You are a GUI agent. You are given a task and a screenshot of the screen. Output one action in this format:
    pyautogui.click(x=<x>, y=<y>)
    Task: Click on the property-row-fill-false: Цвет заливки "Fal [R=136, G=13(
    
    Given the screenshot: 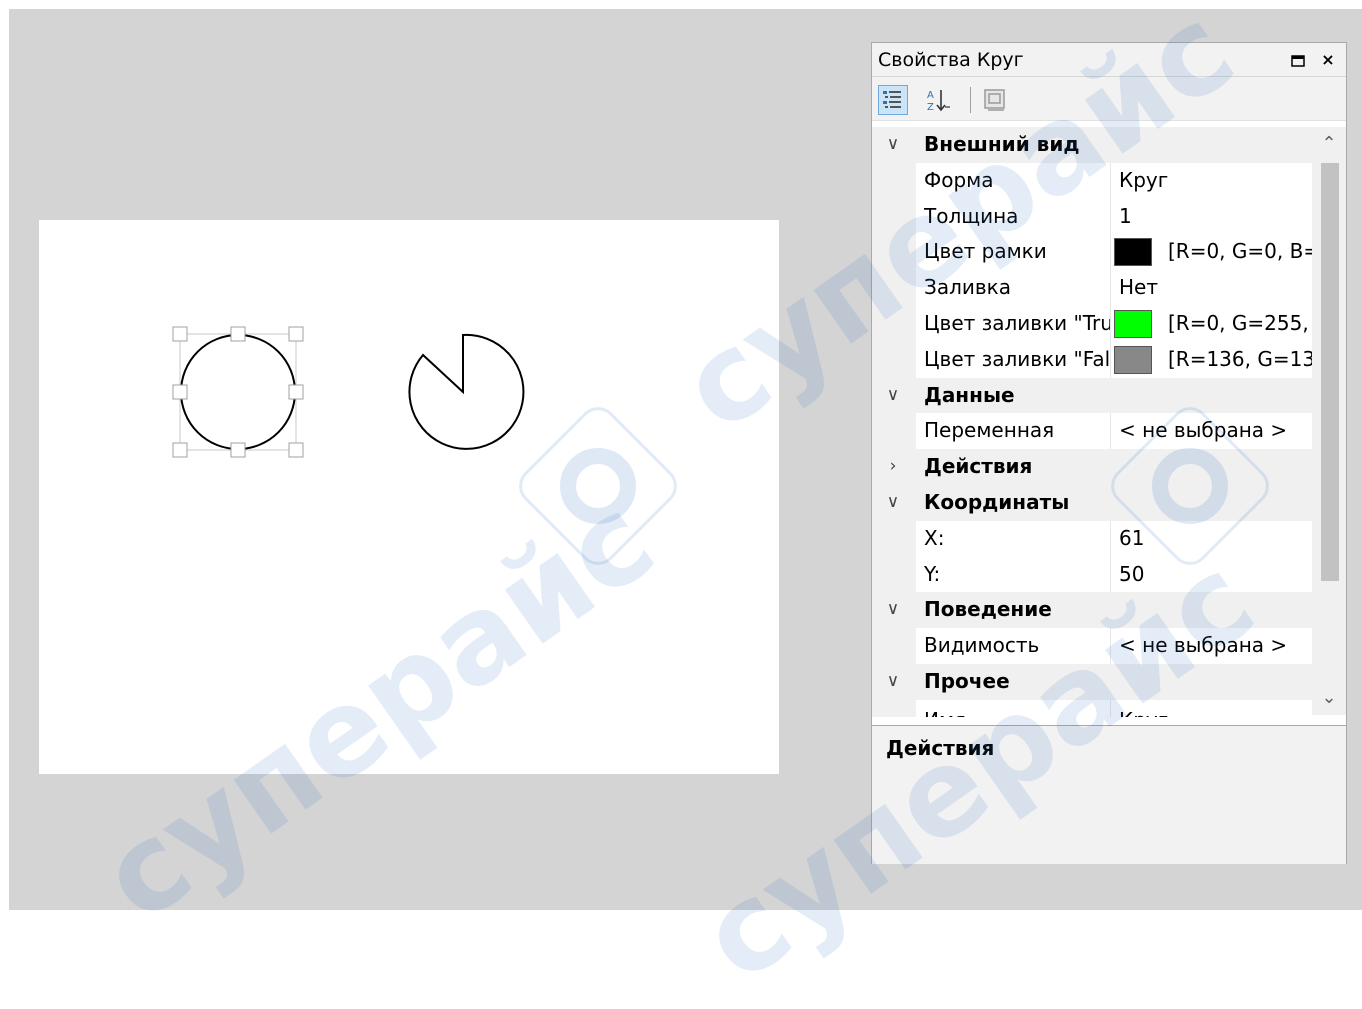 What is the action you would take?
    pyautogui.click(x=1092, y=359)
    